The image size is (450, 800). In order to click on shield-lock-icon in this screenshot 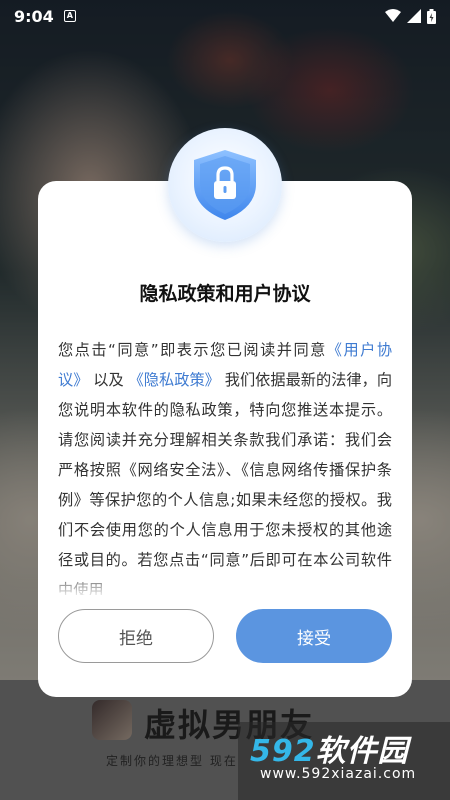, I will do `click(225, 185)`.